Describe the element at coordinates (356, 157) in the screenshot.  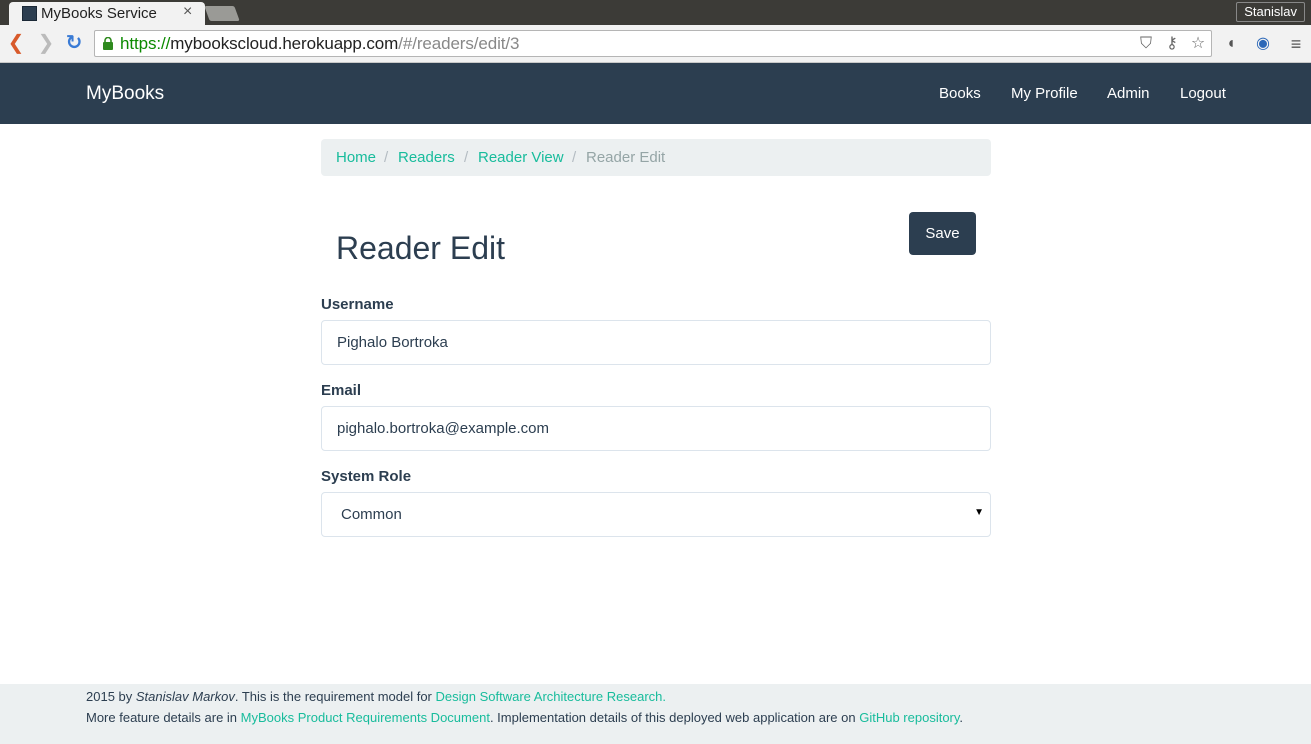
I see `breadcrumb-home: Home` at that location.